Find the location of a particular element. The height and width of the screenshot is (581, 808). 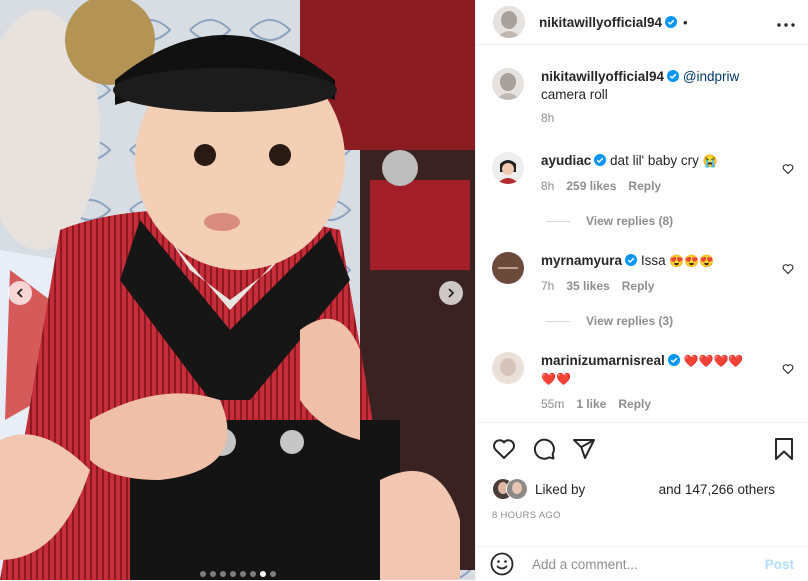

comment-likes: 35 likes is located at coordinates (587, 286).